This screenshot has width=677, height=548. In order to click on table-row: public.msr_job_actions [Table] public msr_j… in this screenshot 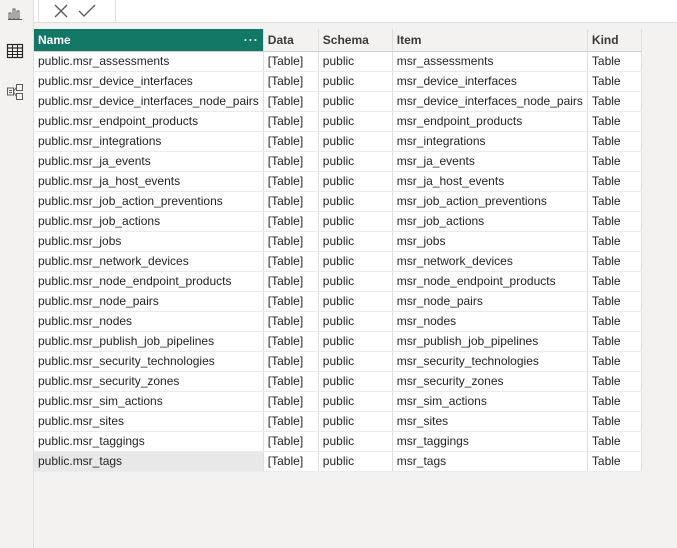, I will do `click(338, 221)`.